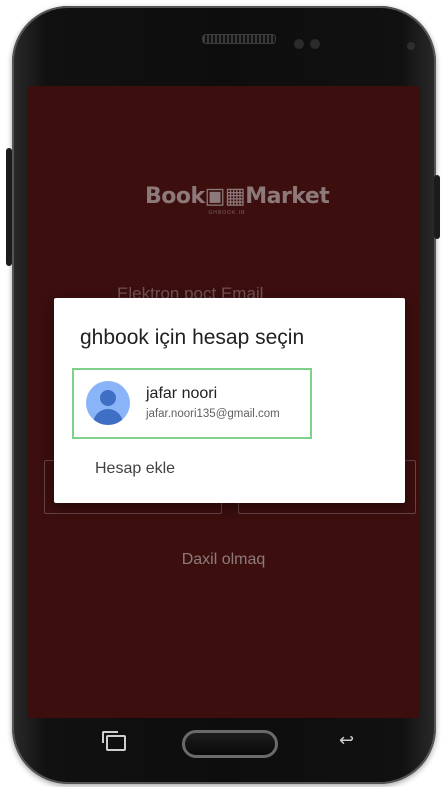 The image size is (446, 787). What do you see at coordinates (239, 39) in the screenshot?
I see `earpiece-speaker` at bounding box center [239, 39].